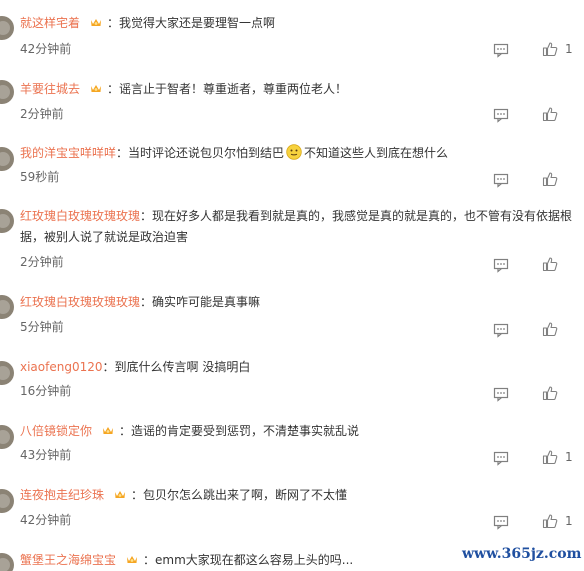  I want to click on username: 羊要往城去, so click(50, 89).